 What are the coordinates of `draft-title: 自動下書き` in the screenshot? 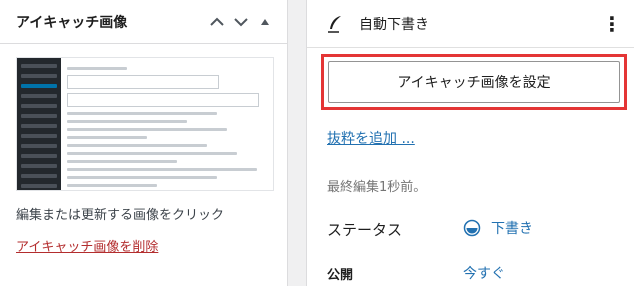 It's located at (394, 24).